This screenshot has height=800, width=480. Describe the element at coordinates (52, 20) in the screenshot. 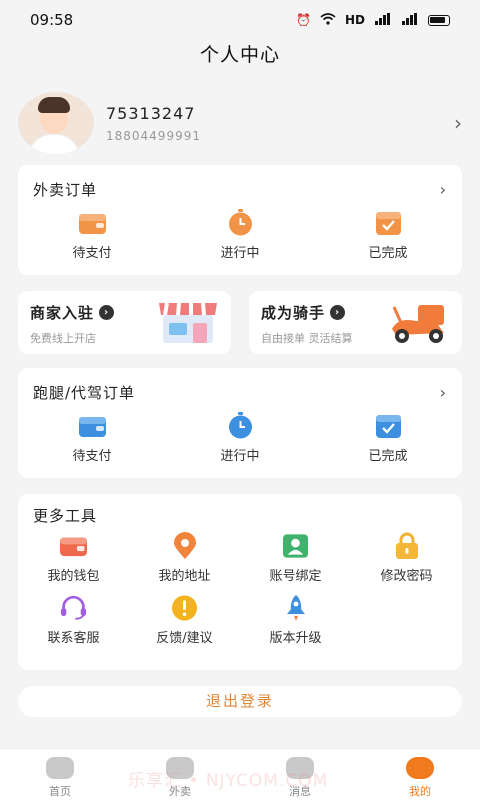

I see `status-time: 09:58` at that location.